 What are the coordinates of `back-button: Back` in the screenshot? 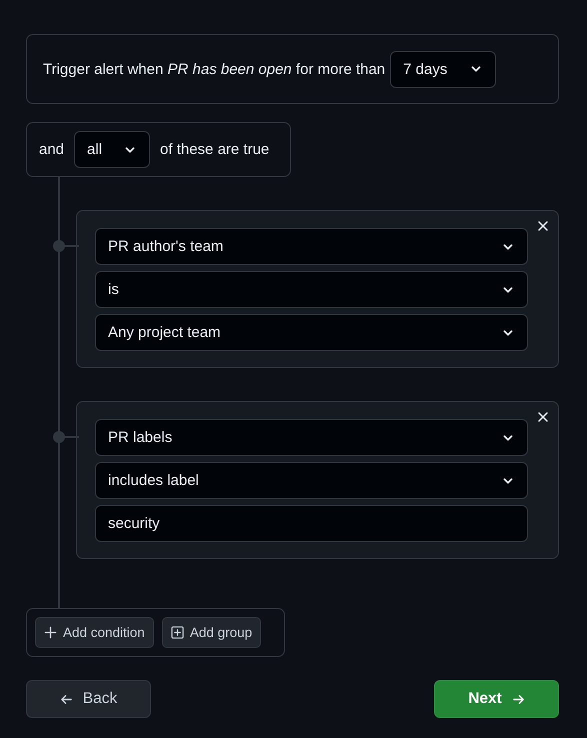 It's located at (88, 699).